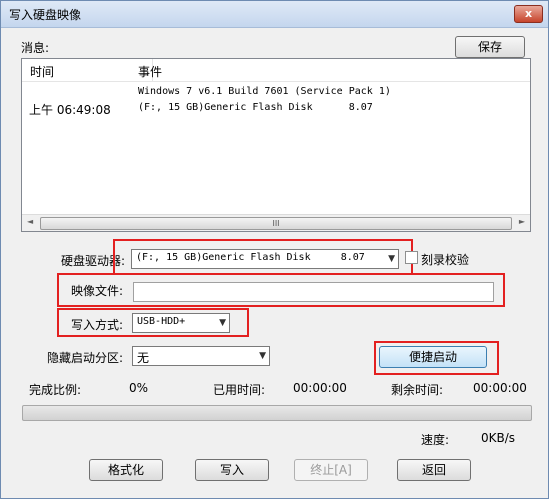  What do you see at coordinates (42, 71) in the screenshot?
I see `column-time: 时间` at bounding box center [42, 71].